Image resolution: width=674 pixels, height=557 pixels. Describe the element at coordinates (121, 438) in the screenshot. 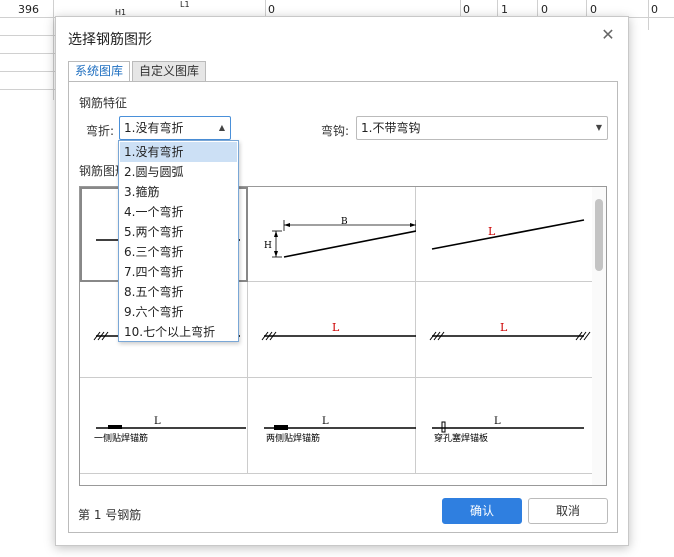

I see `label-one-side-anchor: 一侧贴焊锚筋` at that location.